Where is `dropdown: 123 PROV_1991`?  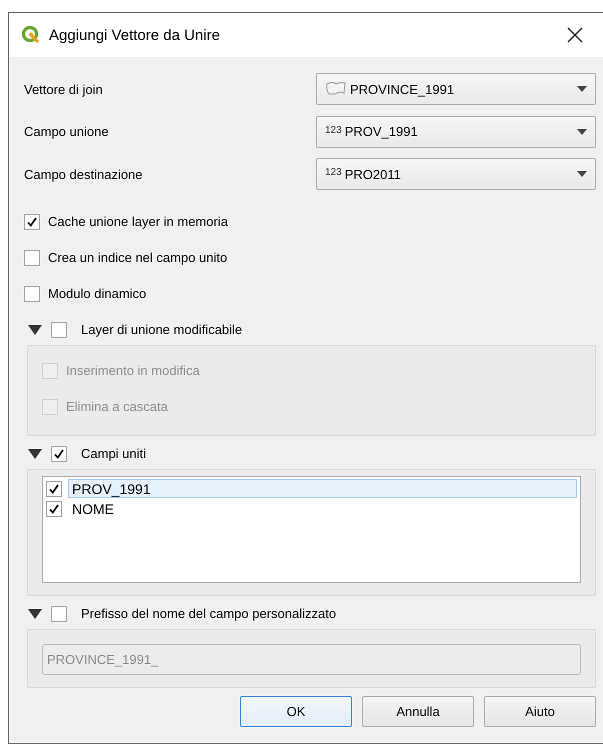
dropdown: 123 PROV_1991 is located at coordinates (456, 132).